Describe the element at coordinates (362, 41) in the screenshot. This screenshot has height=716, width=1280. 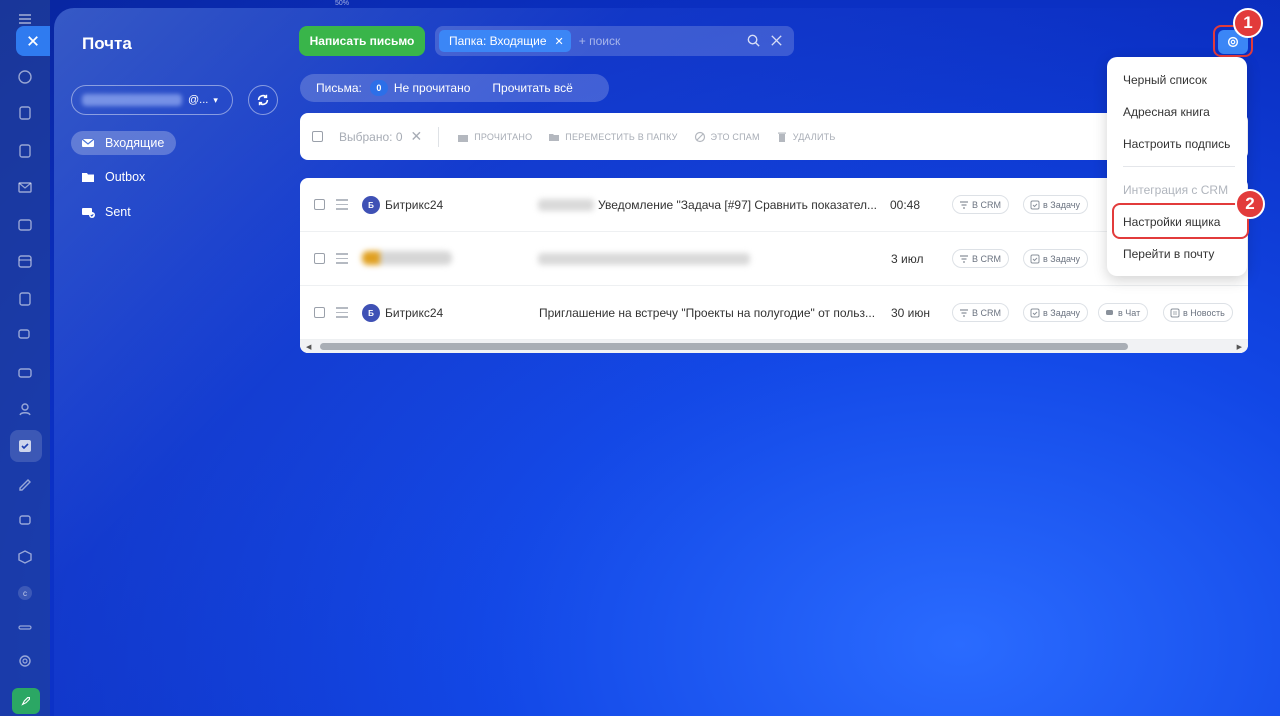
I see `compose-button: Написать письмо` at that location.